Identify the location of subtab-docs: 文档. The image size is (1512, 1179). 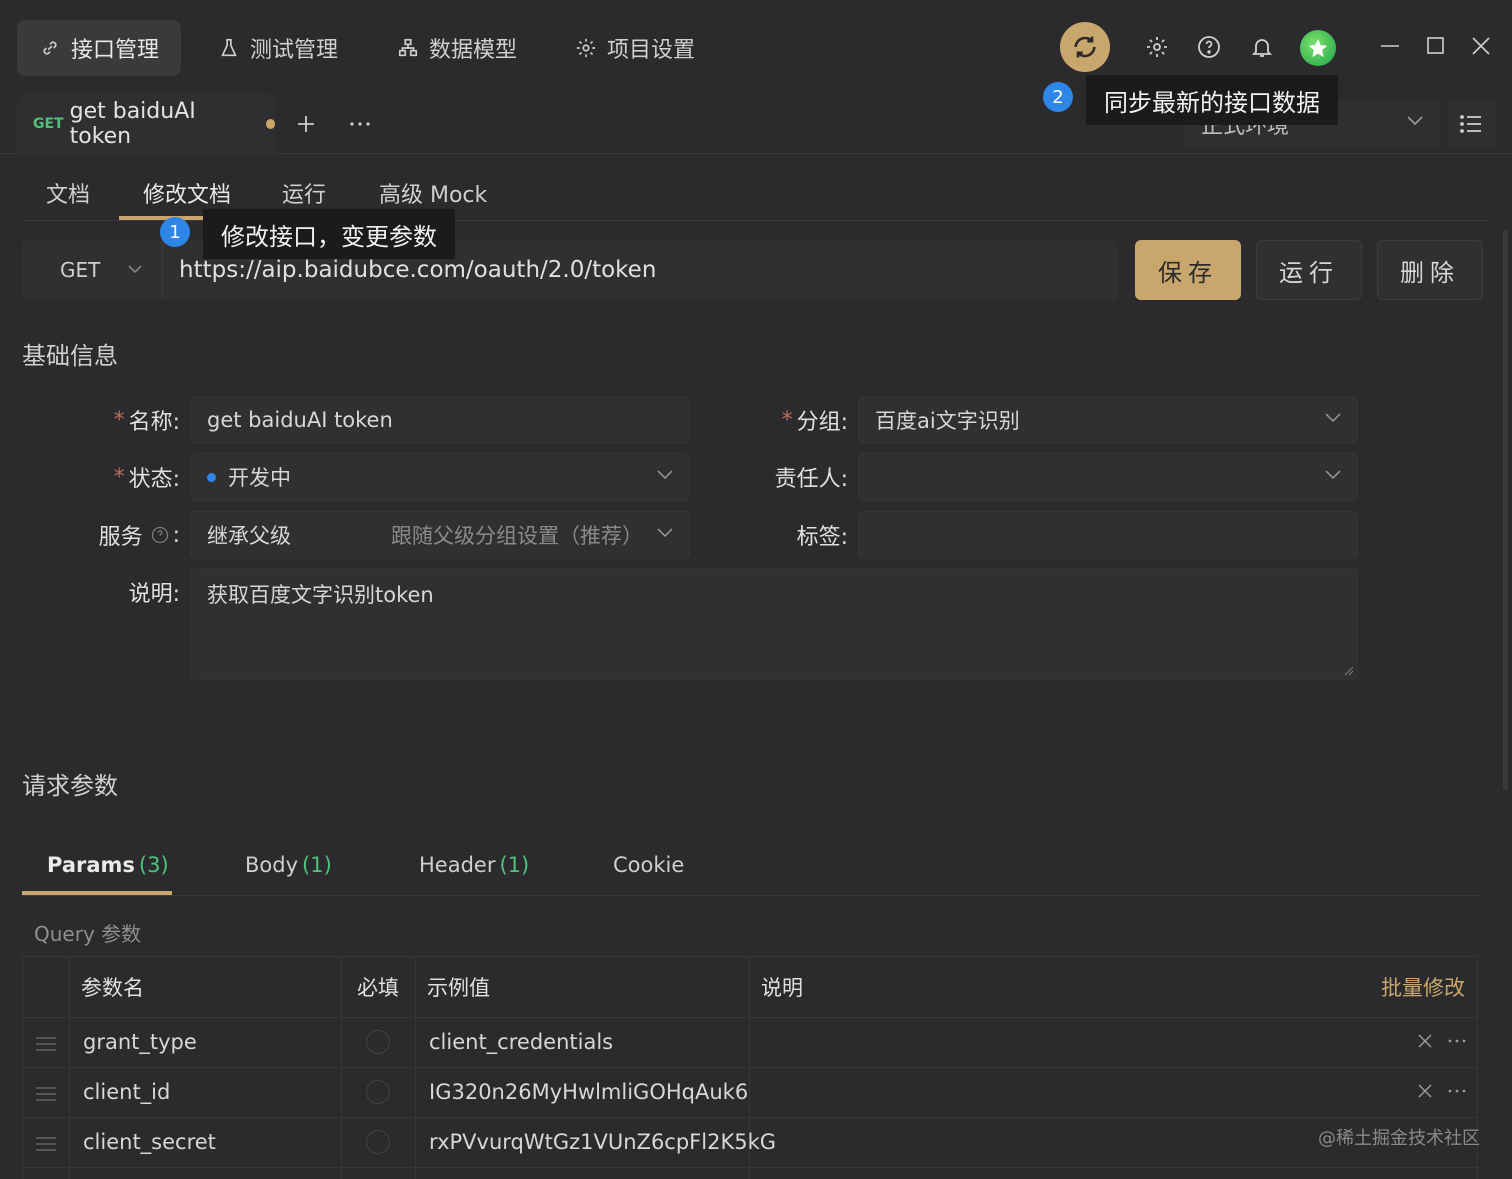
(68, 193).